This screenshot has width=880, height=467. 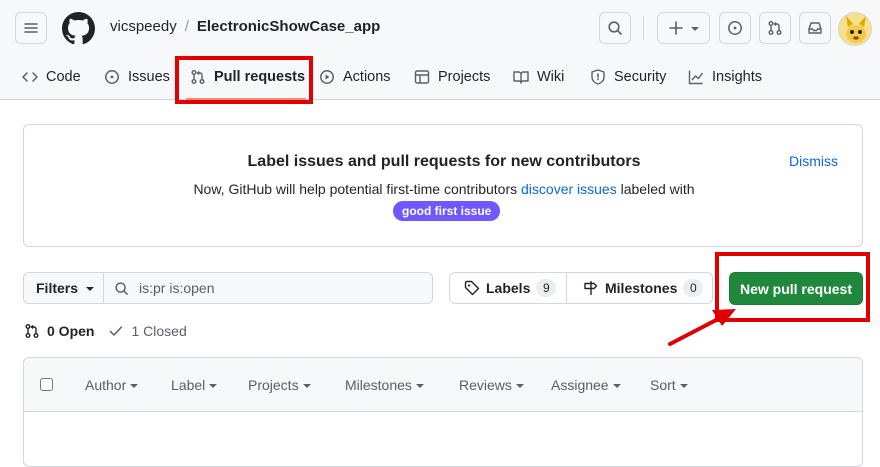 What do you see at coordinates (78, 28) in the screenshot?
I see `github-logo-icon` at bounding box center [78, 28].